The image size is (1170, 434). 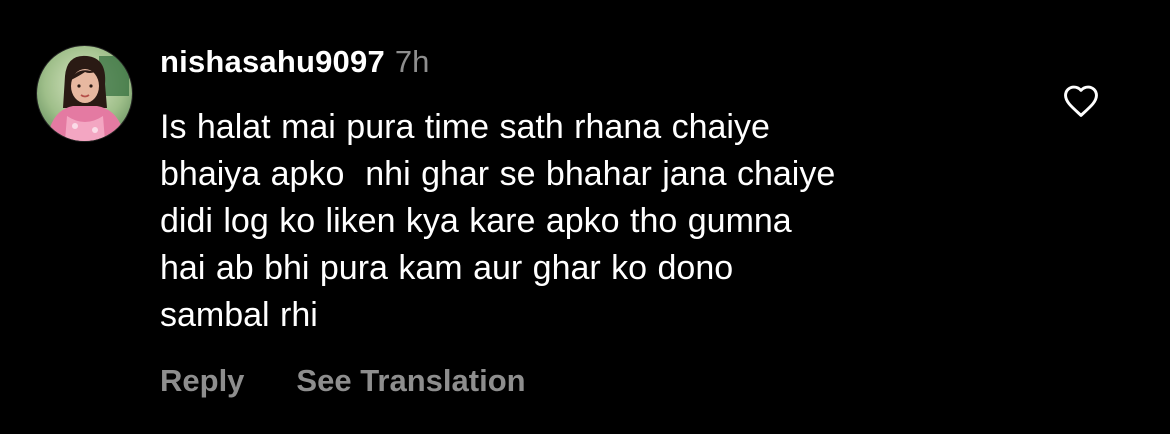 What do you see at coordinates (272, 62) in the screenshot?
I see `username-link: nishasahu9097` at bounding box center [272, 62].